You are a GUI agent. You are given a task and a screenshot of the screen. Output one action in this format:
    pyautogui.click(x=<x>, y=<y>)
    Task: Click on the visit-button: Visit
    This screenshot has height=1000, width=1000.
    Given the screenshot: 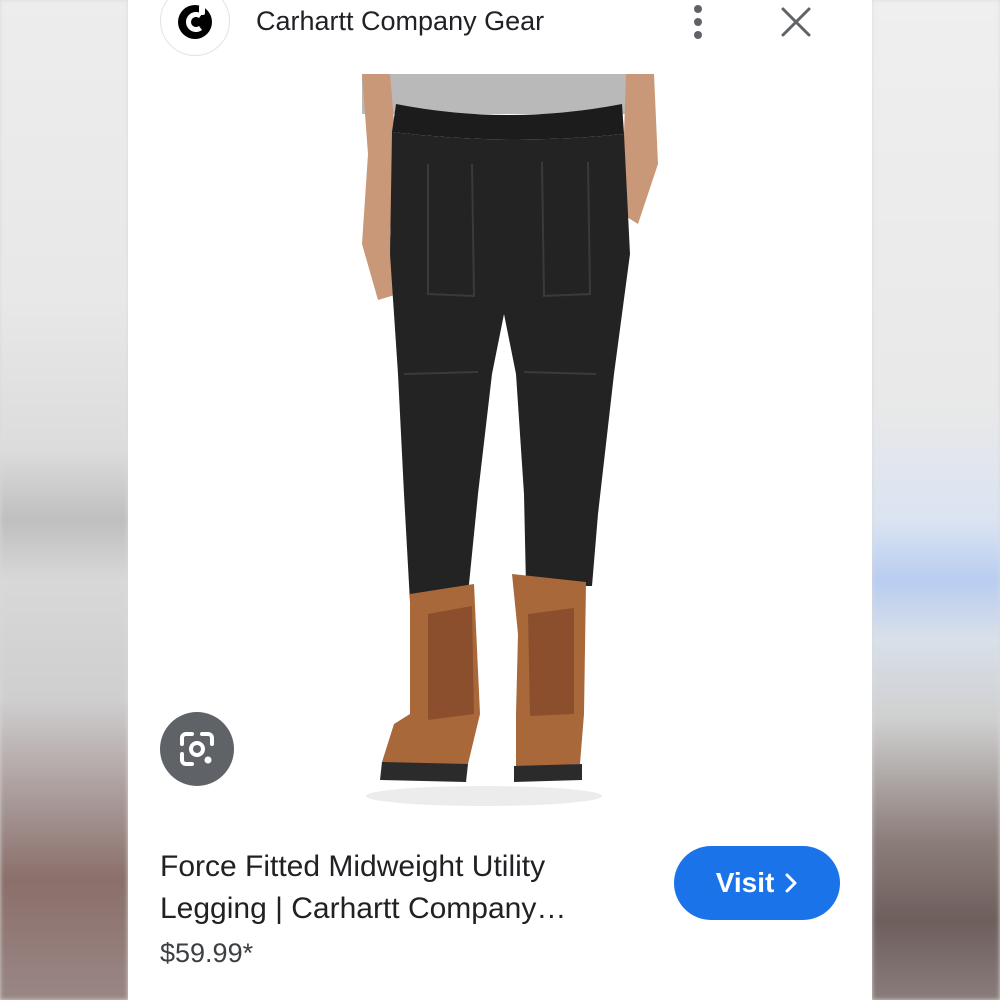 What is the action you would take?
    pyautogui.click(x=757, y=883)
    